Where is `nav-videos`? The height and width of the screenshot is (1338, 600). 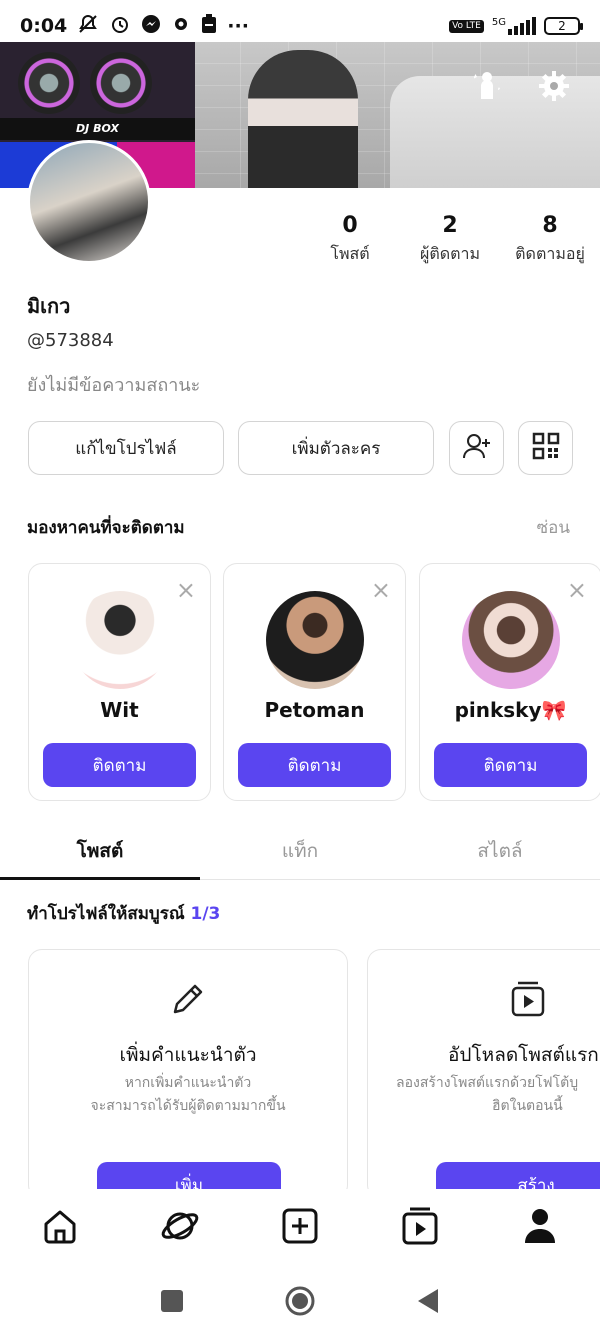 nav-videos is located at coordinates (420, 1228).